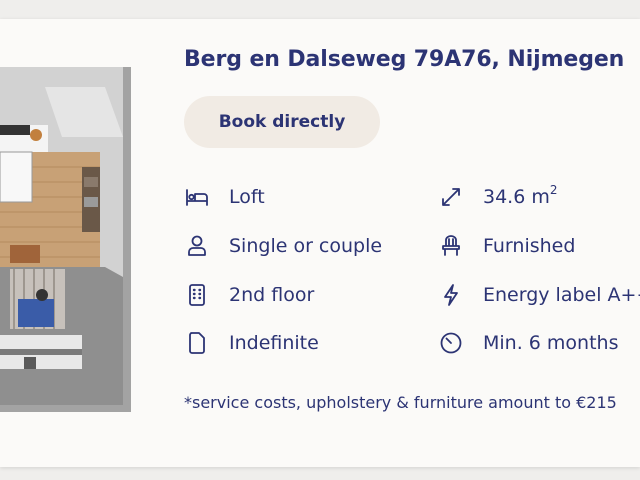 The width and height of the screenshot is (640, 480). I want to click on book-directly-button: Book directly, so click(282, 122).